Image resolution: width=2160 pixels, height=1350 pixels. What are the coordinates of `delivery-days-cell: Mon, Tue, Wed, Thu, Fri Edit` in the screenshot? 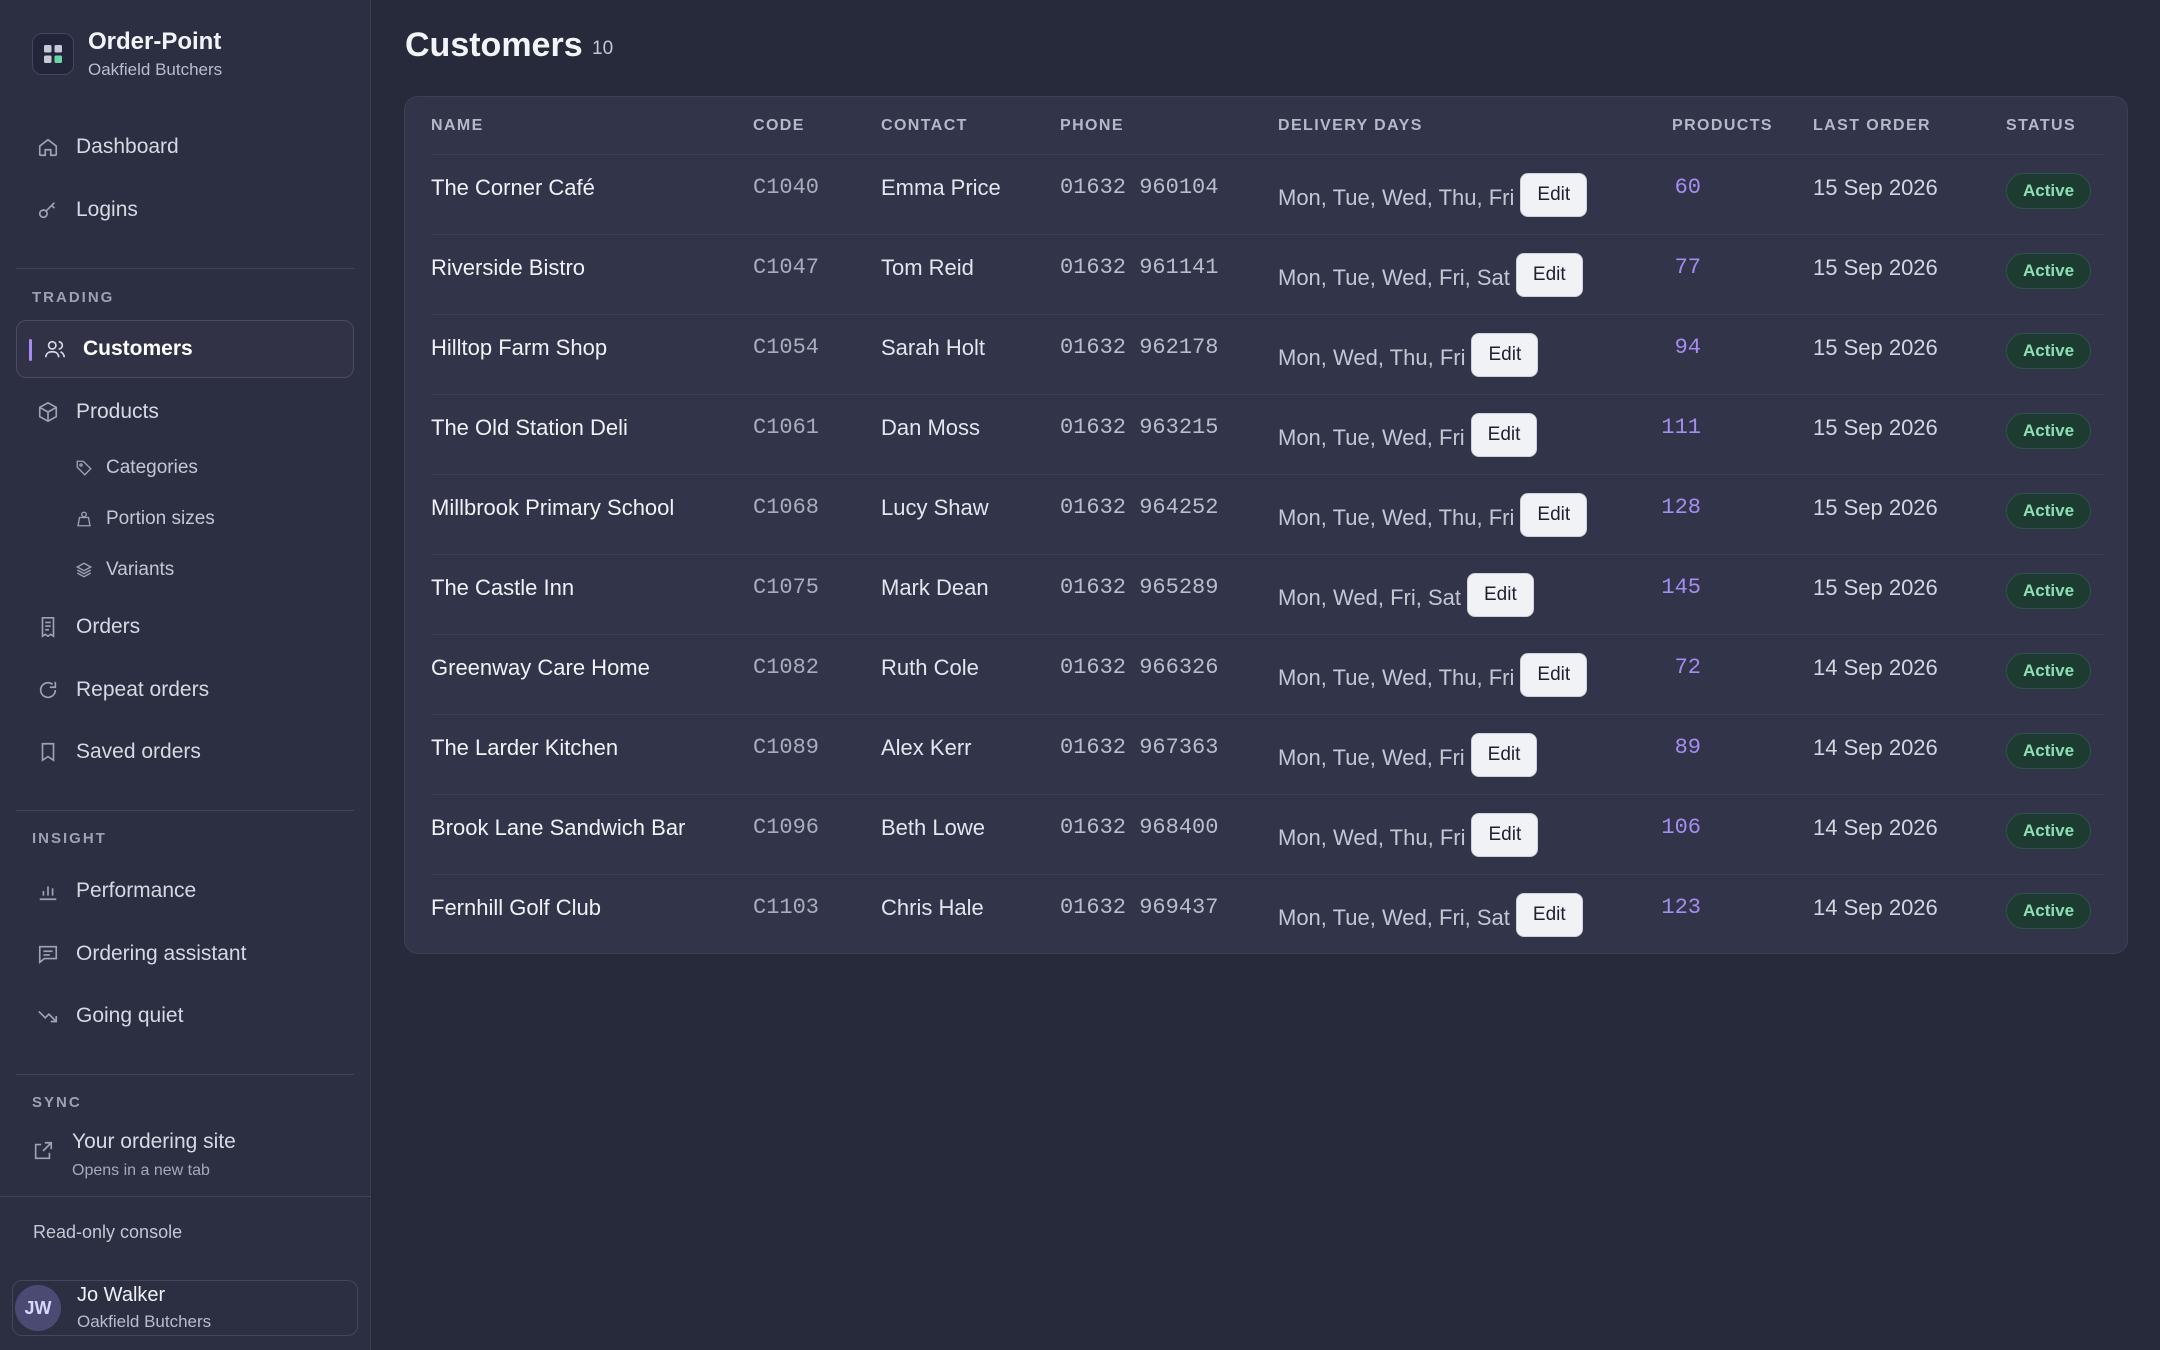 It's located at (1433, 195).